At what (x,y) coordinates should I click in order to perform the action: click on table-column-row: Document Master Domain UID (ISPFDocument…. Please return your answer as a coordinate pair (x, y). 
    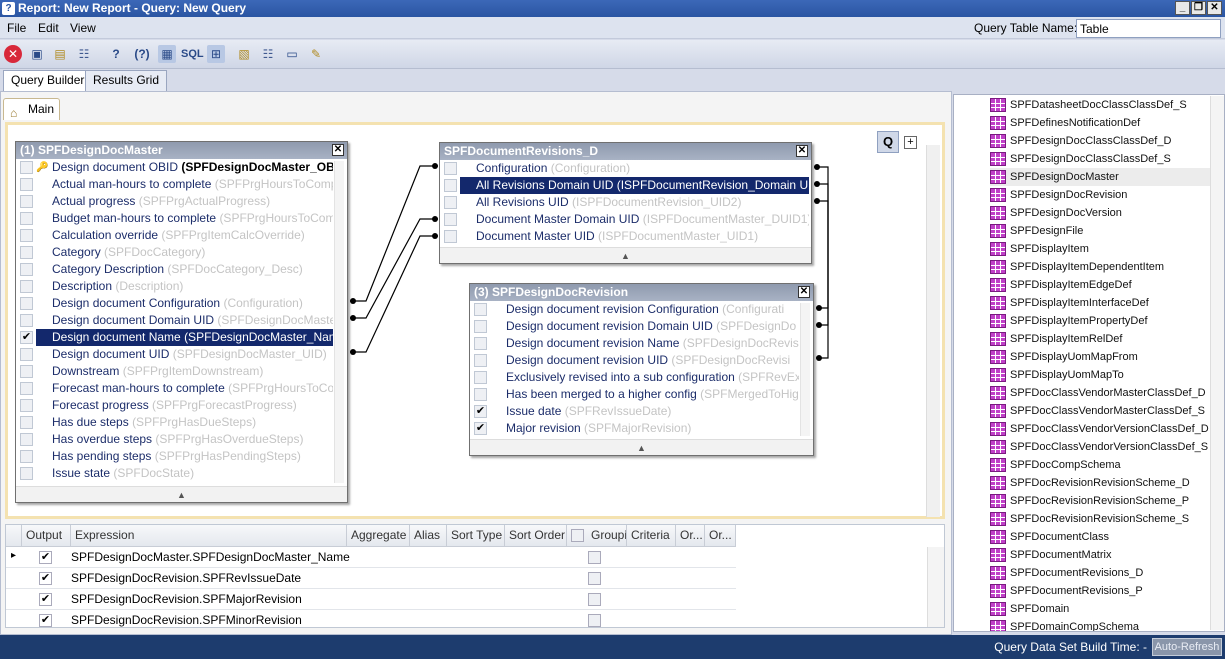
    Looking at the image, I should click on (624, 219).